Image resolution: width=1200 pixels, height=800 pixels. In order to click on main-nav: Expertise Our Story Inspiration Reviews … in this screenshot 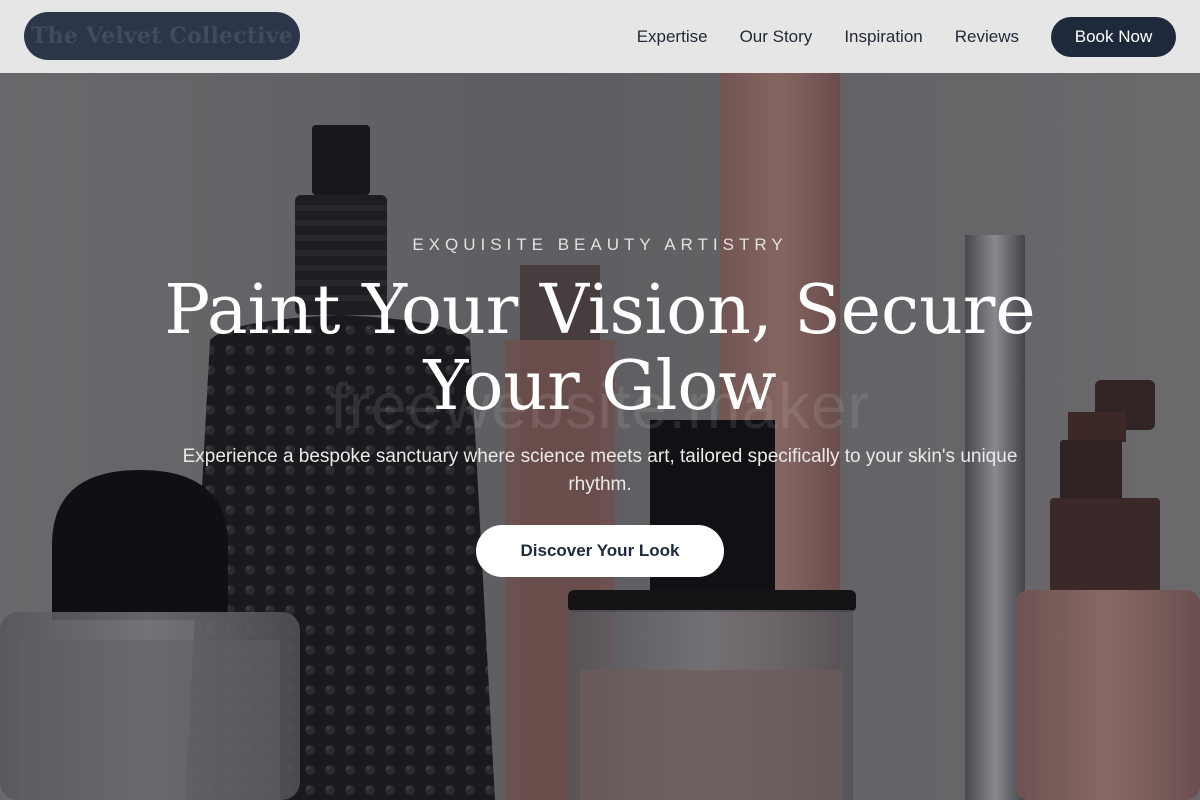, I will do `click(918, 36)`.